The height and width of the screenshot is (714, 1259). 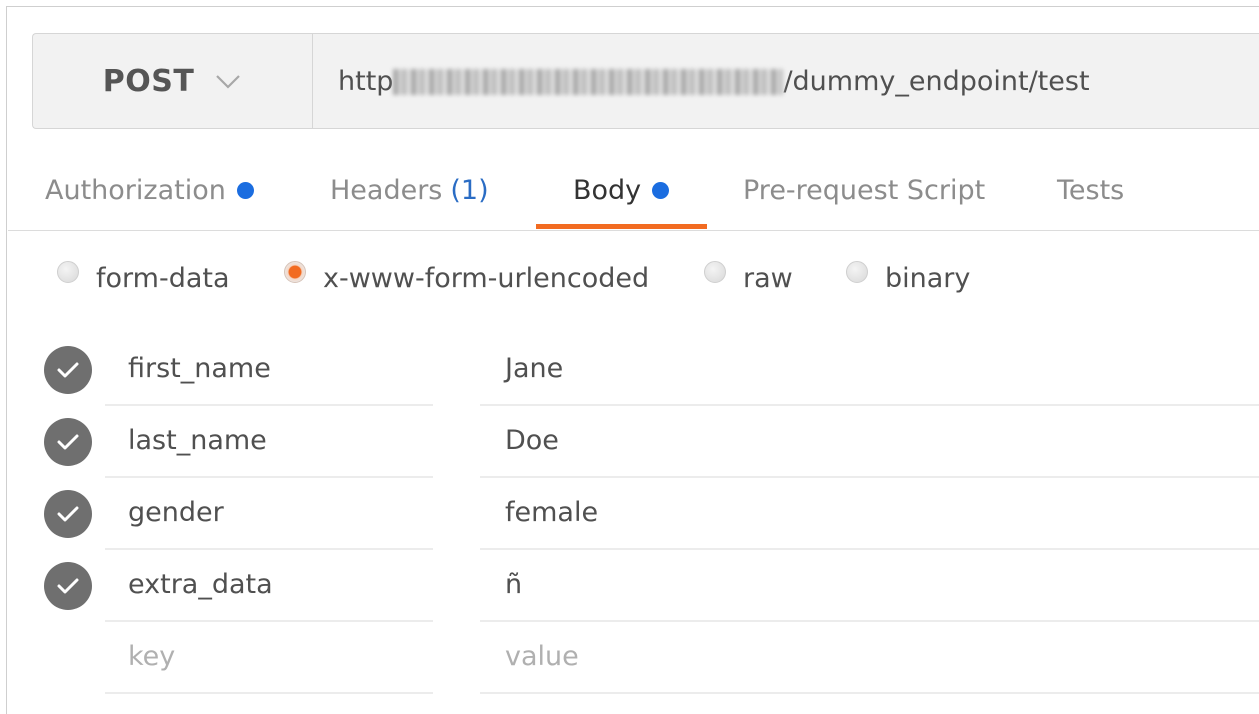 What do you see at coordinates (200, 584) in the screenshot?
I see `param-key: extra_data` at bounding box center [200, 584].